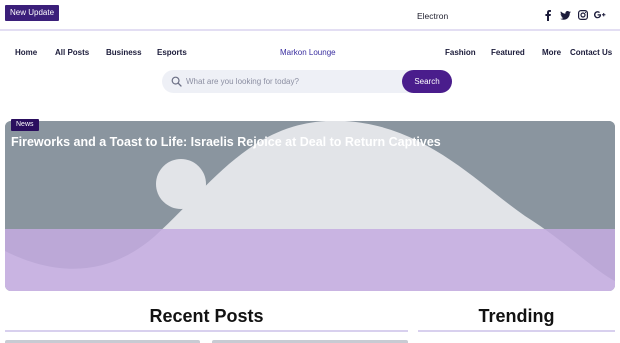 Image resolution: width=620 pixels, height=343 pixels. Describe the element at coordinates (460, 53) in the screenshot. I see `nav-fashion: Fashion` at that location.